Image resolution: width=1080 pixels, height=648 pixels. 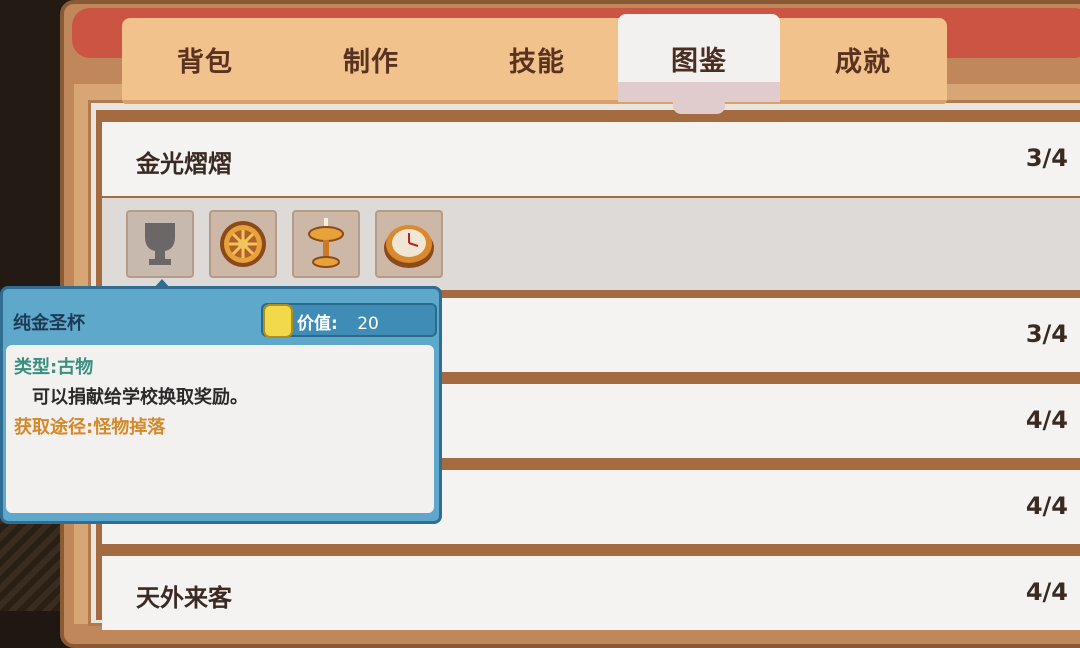 I want to click on collection-title: 天外来客, so click(x=184, y=598).